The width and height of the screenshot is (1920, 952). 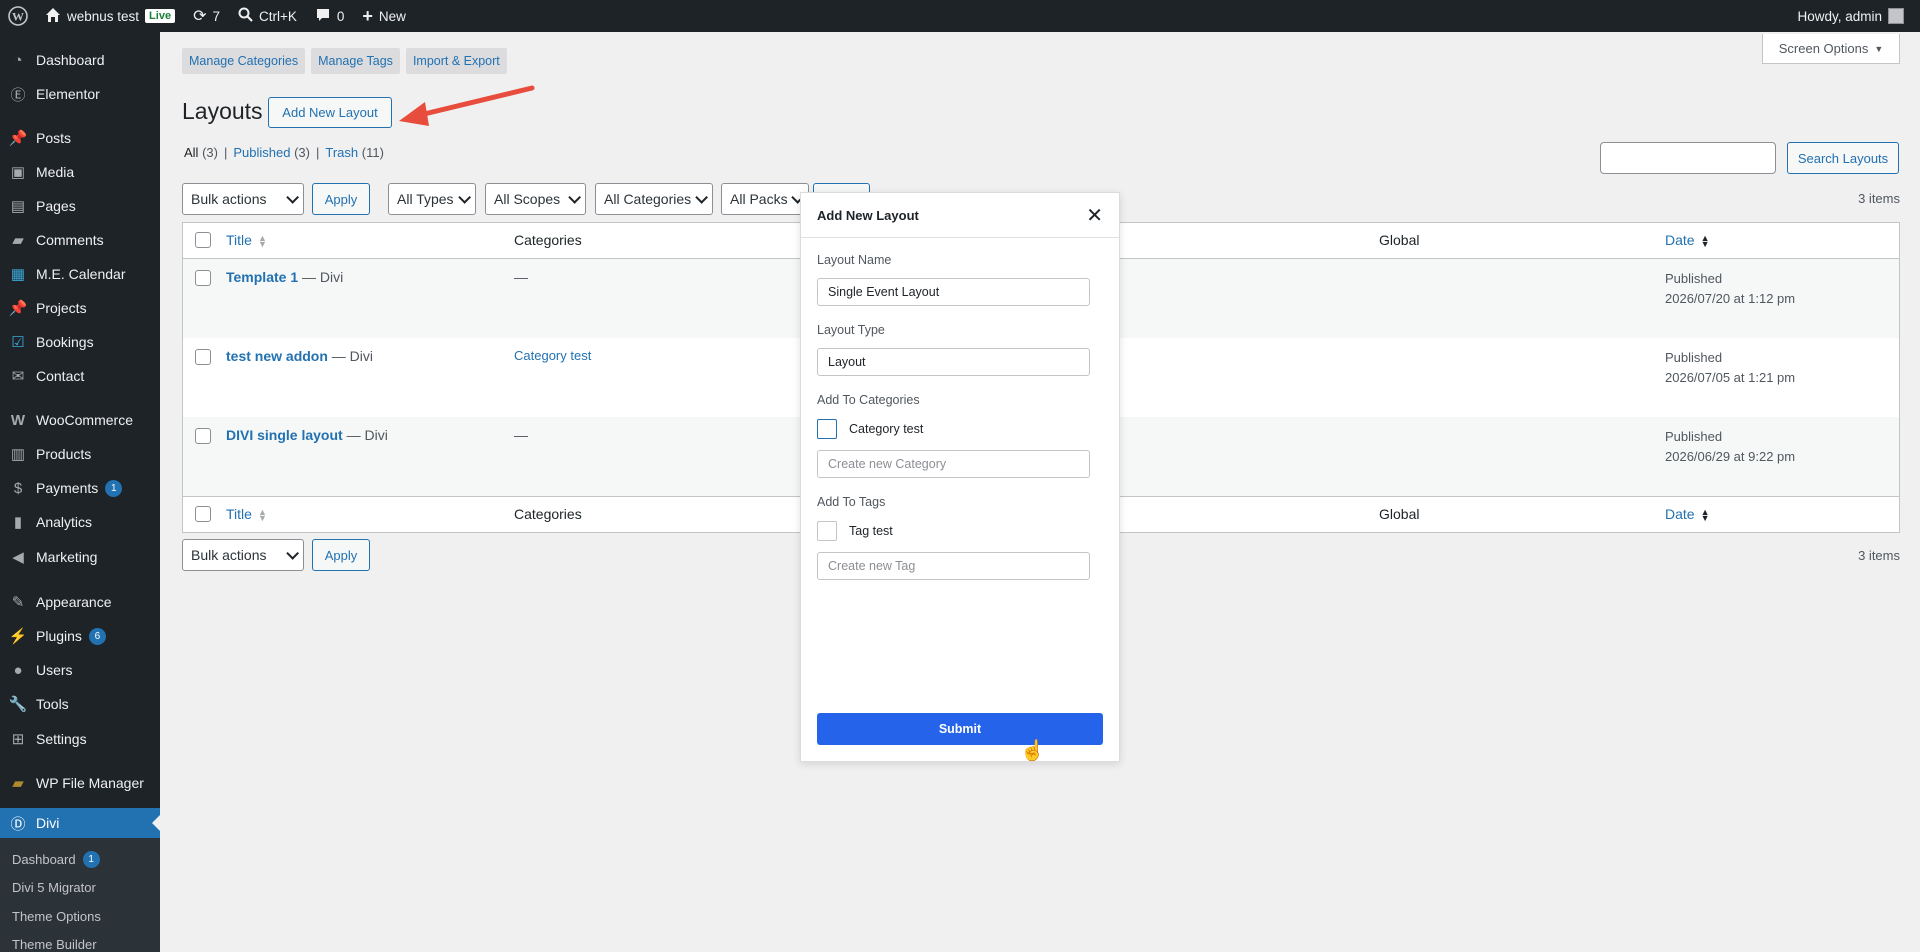 What do you see at coordinates (246, 514) in the screenshot?
I see `column-title-footer: Title ▲ ▼` at bounding box center [246, 514].